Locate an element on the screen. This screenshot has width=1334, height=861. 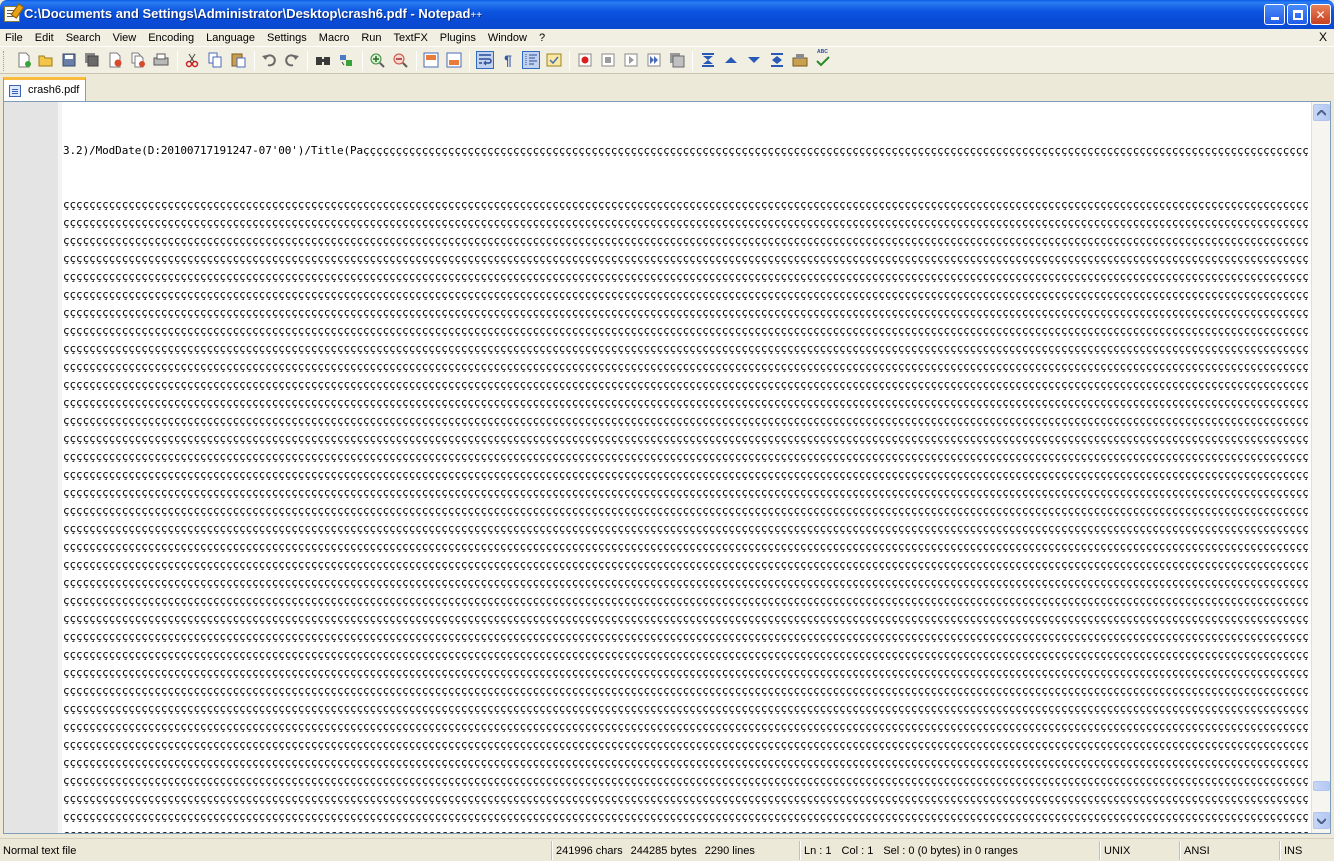
next-bookmark-button is located at coordinates (754, 60).